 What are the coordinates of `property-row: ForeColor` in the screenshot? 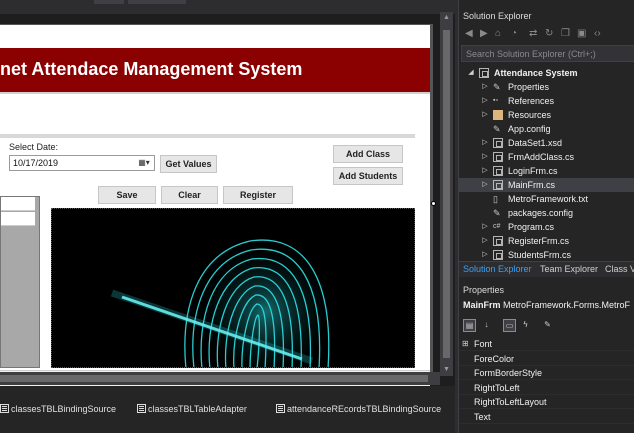 It's located at (546, 359).